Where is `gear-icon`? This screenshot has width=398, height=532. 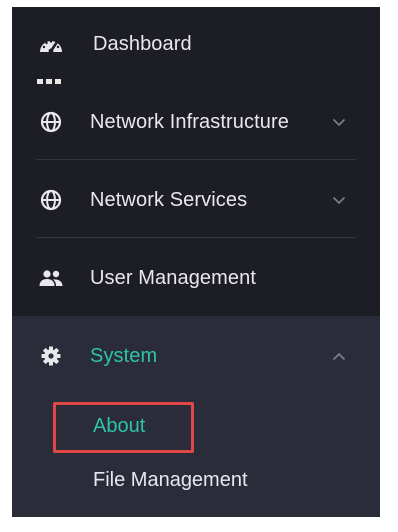
gear-icon is located at coordinates (51, 356).